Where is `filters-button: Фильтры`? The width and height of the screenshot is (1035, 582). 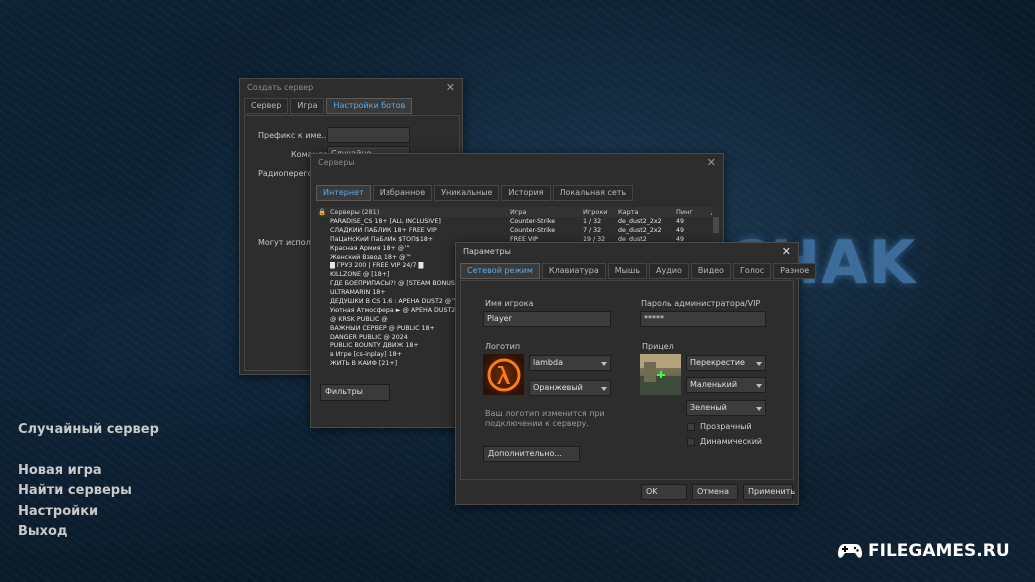 filters-button: Фильтры is located at coordinates (355, 392).